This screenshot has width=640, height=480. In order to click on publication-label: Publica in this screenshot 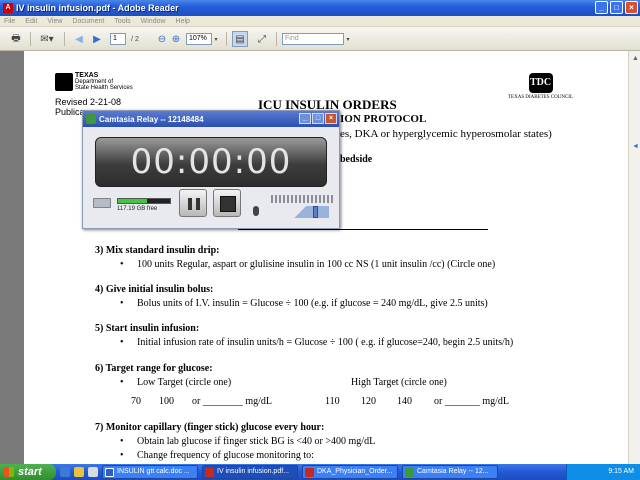, I will do `click(70, 112)`.